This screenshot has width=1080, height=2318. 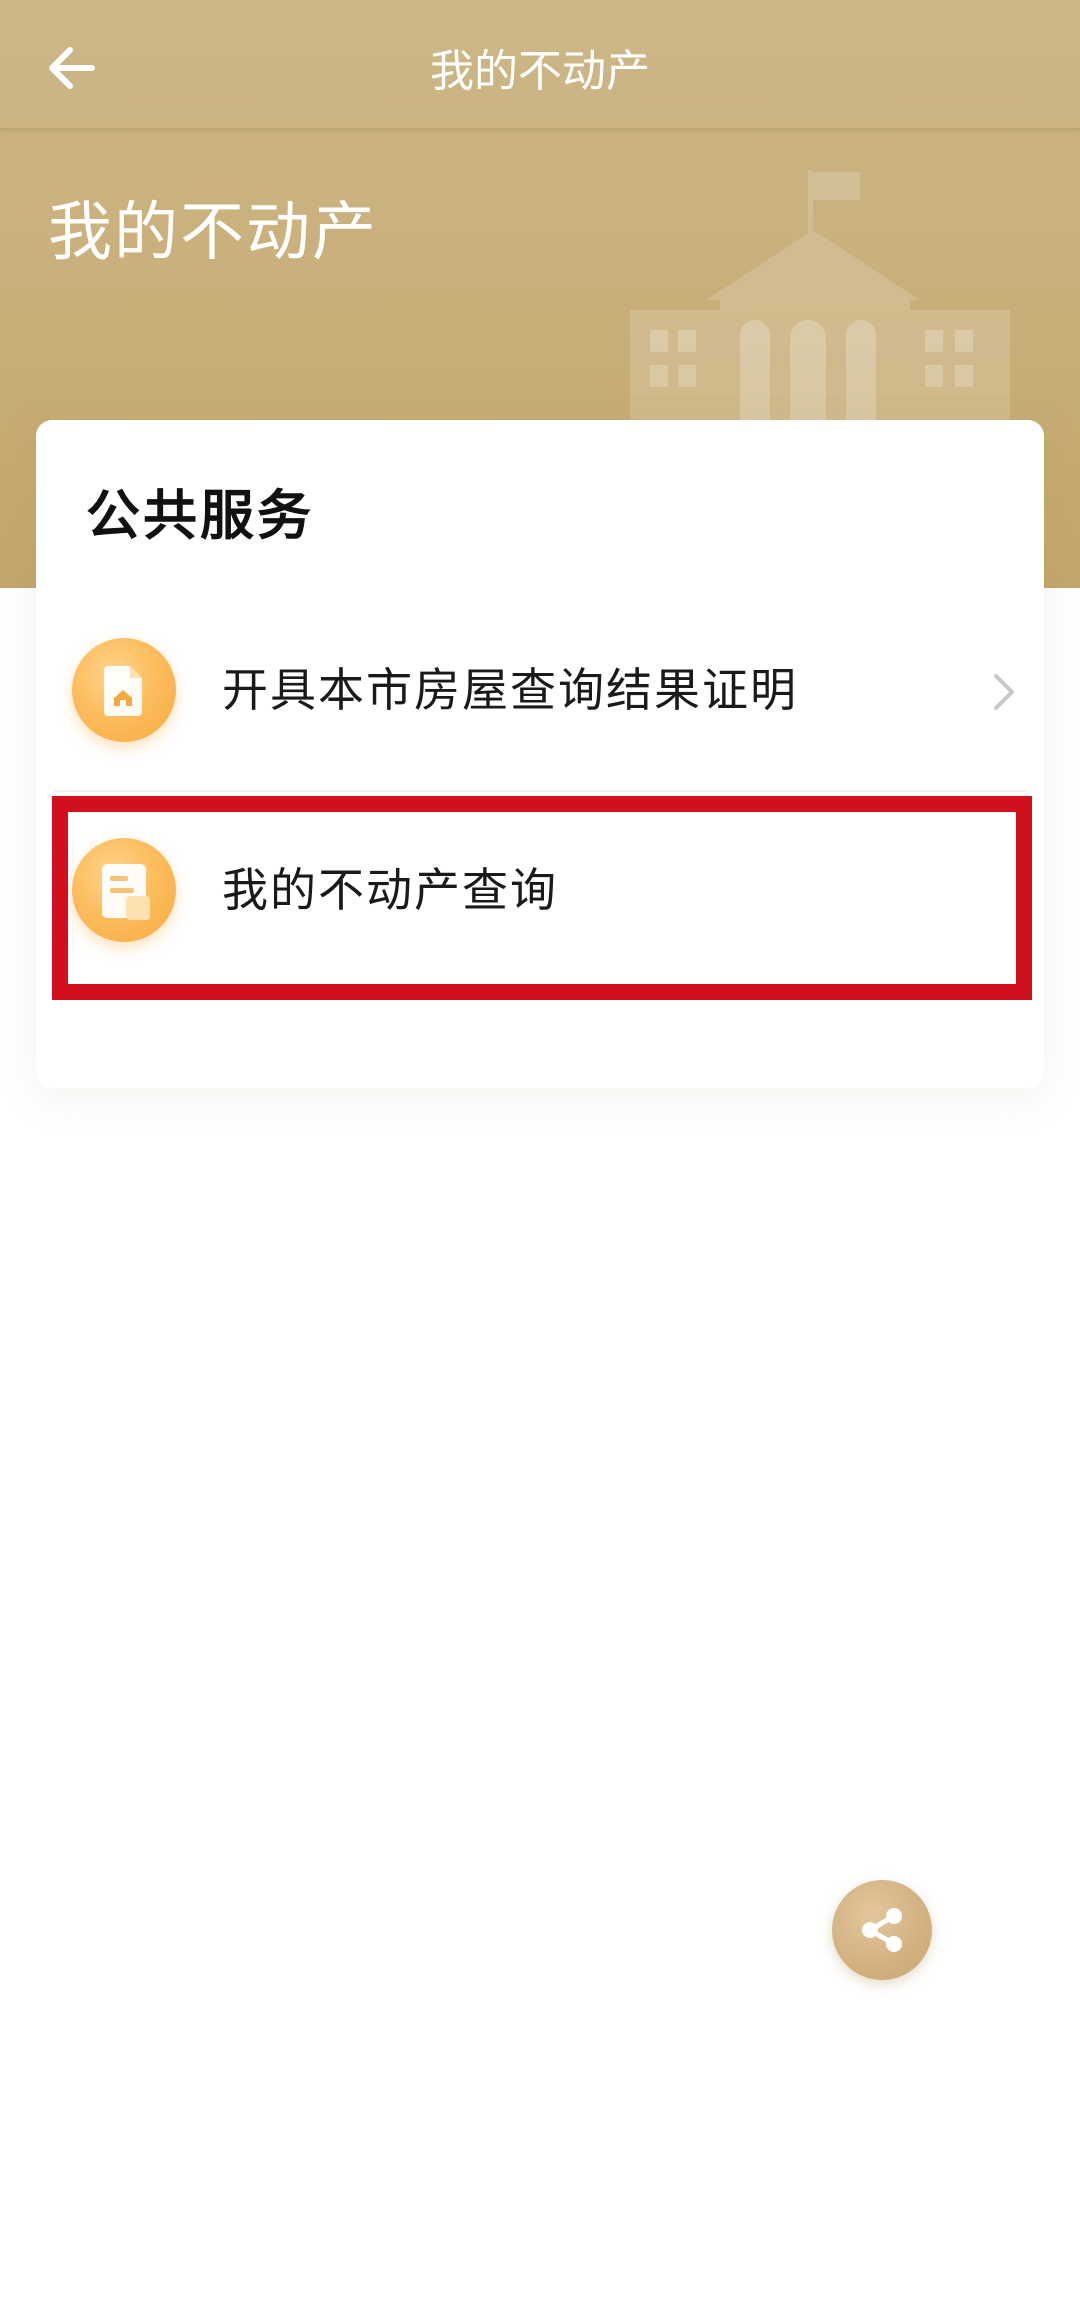 What do you see at coordinates (213, 233) in the screenshot?
I see `hero-title: 我的不动产` at bounding box center [213, 233].